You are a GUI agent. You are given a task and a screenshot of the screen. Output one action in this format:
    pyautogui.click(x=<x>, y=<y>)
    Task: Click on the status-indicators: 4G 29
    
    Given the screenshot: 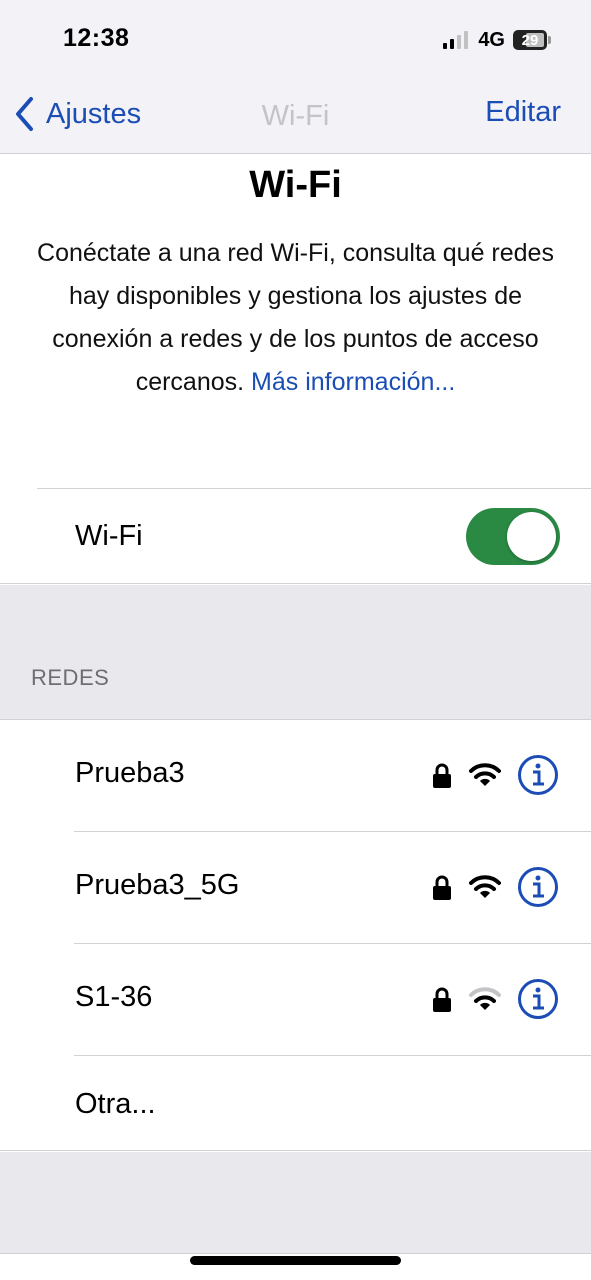 What is the action you would take?
    pyautogui.click(x=497, y=40)
    